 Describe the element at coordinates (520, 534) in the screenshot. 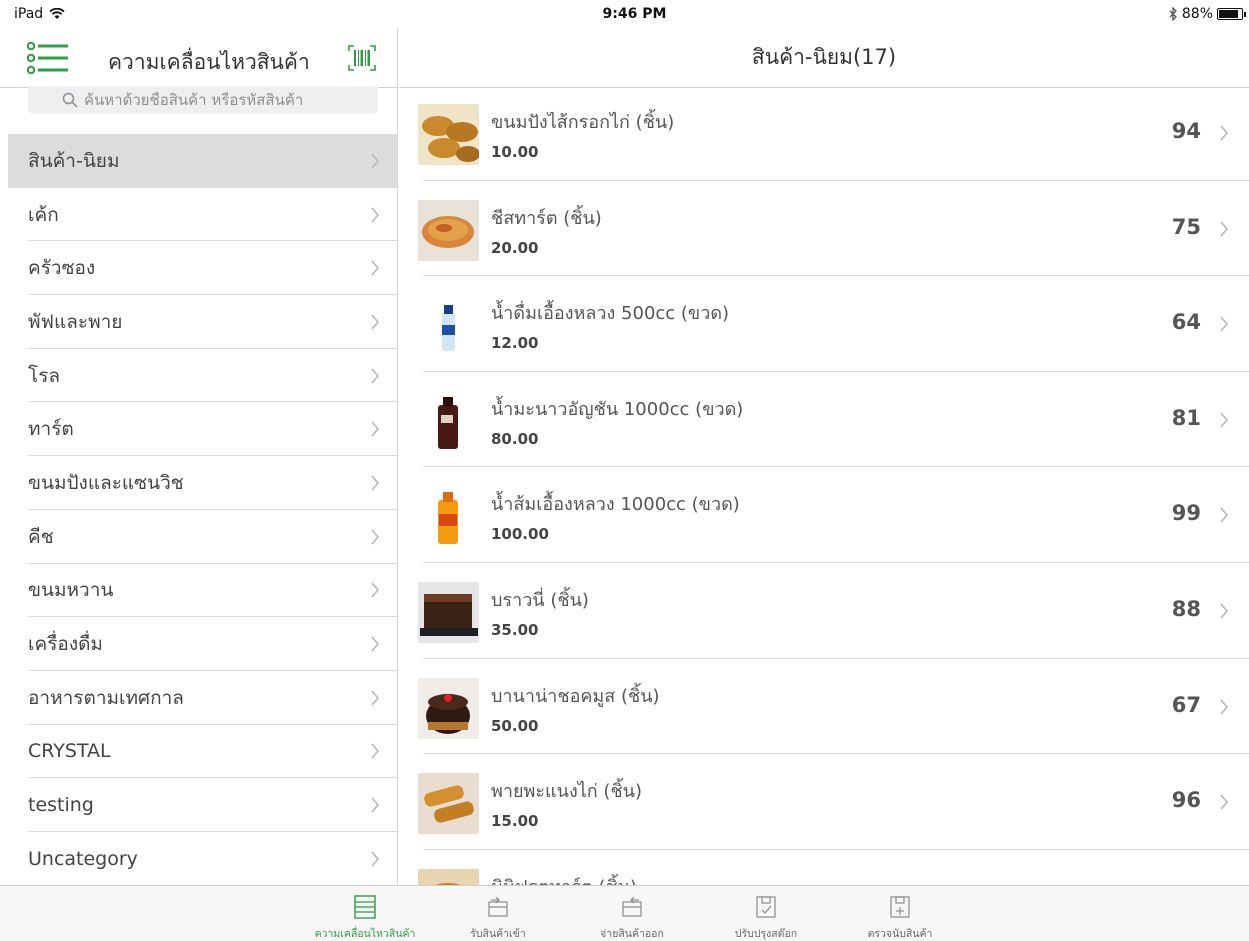

I see `product-price: 100.00` at that location.